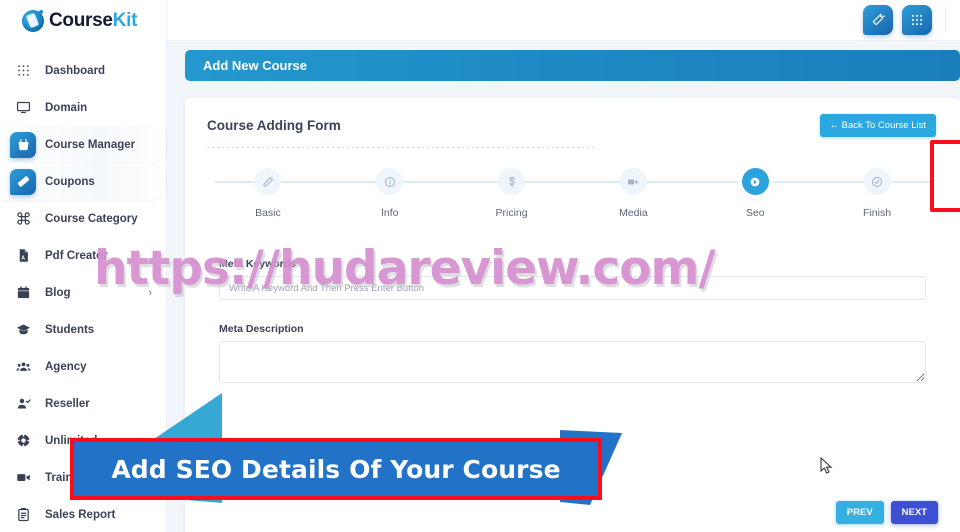 The width and height of the screenshot is (960, 532). What do you see at coordinates (258, 264) in the screenshot?
I see `meta-keywords-label: Meta Keywords` at bounding box center [258, 264].